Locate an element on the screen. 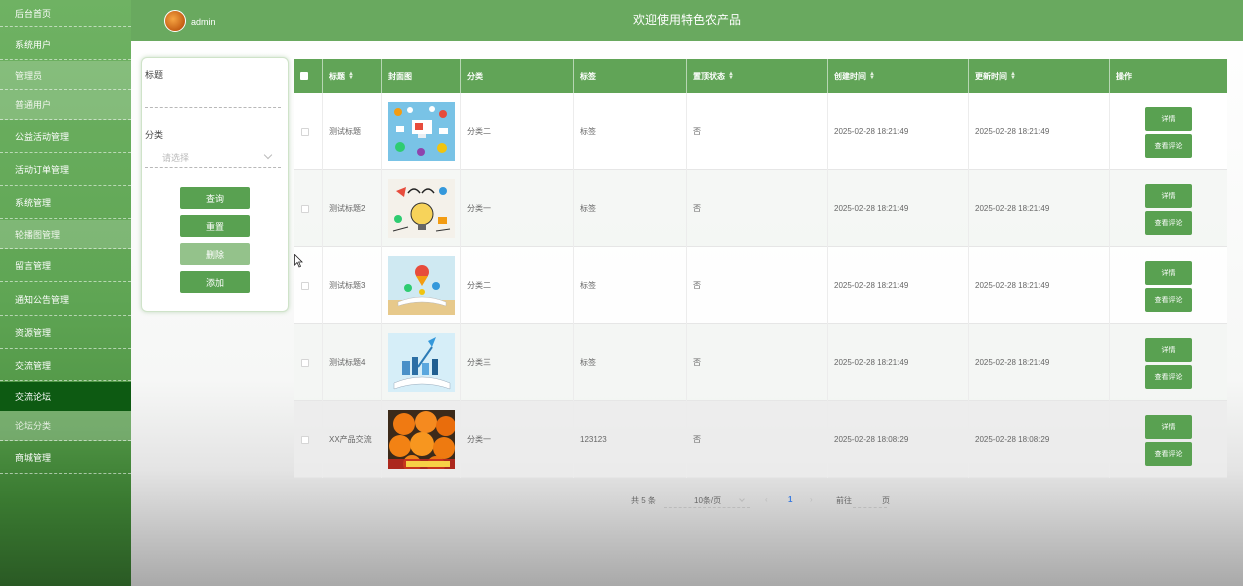 The width and height of the screenshot is (1243, 586). sidebar-item-system-users: 系统用户 is located at coordinates (65, 44).